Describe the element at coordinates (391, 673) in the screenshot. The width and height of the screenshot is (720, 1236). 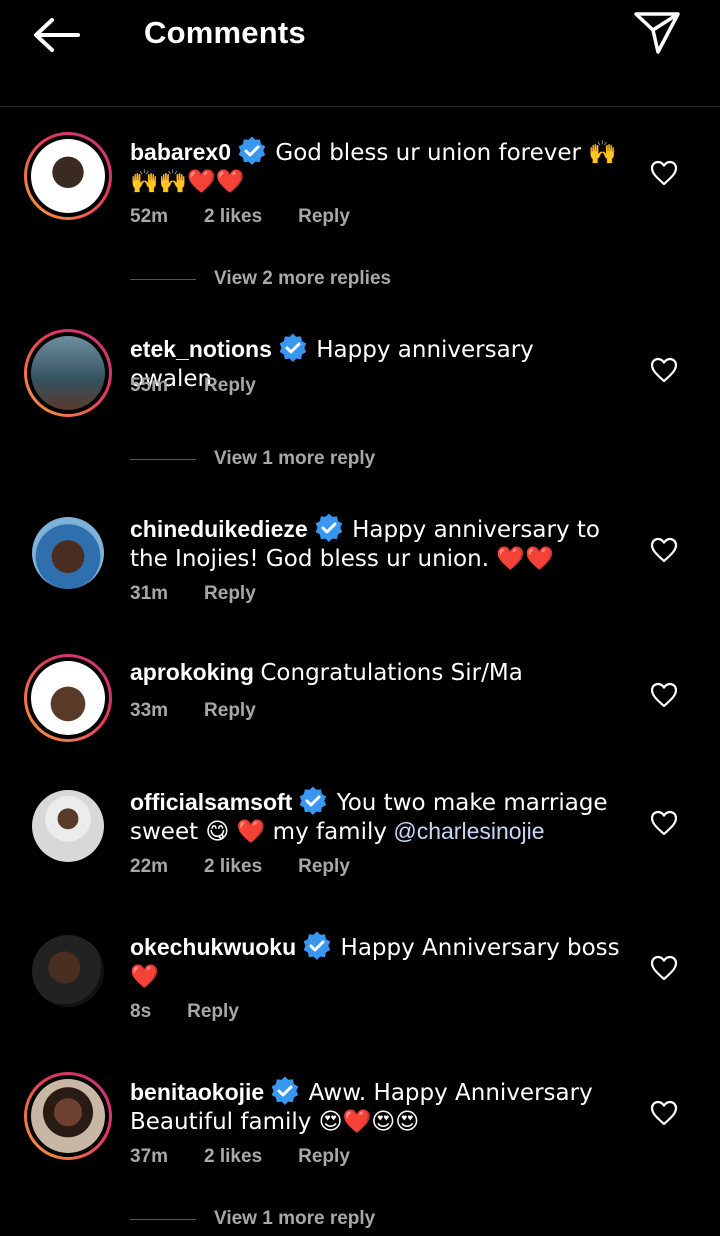
I see `comment-text: Congratulations Sir/Ma` at that location.